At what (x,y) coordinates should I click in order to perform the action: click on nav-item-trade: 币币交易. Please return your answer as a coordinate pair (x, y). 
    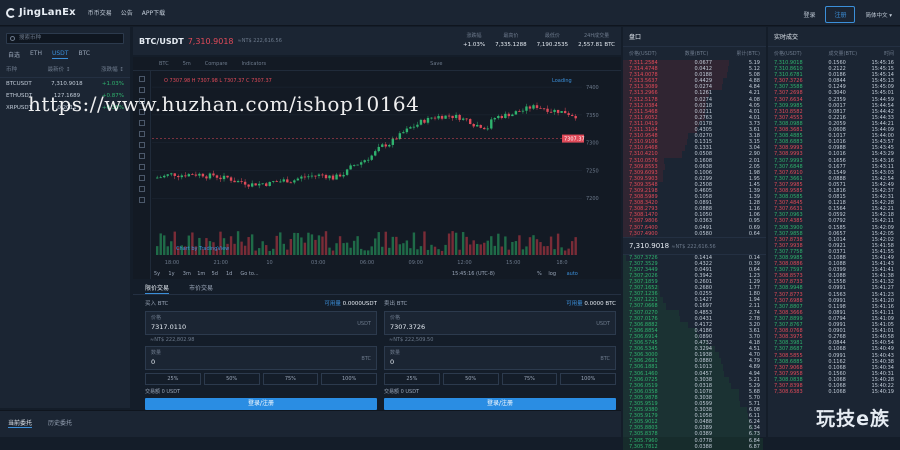
    Looking at the image, I should click on (100, 12).